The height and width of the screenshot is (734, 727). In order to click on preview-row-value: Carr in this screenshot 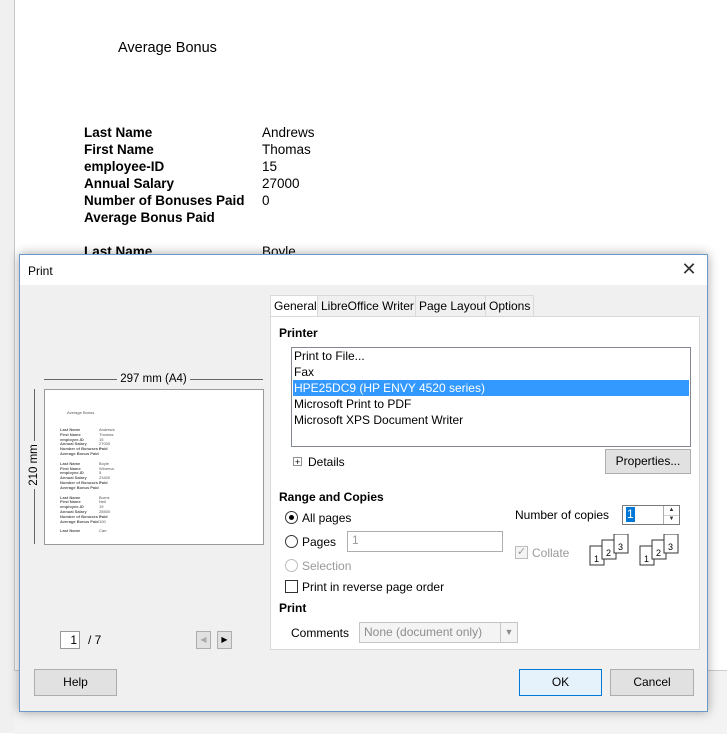, I will do `click(103, 531)`.